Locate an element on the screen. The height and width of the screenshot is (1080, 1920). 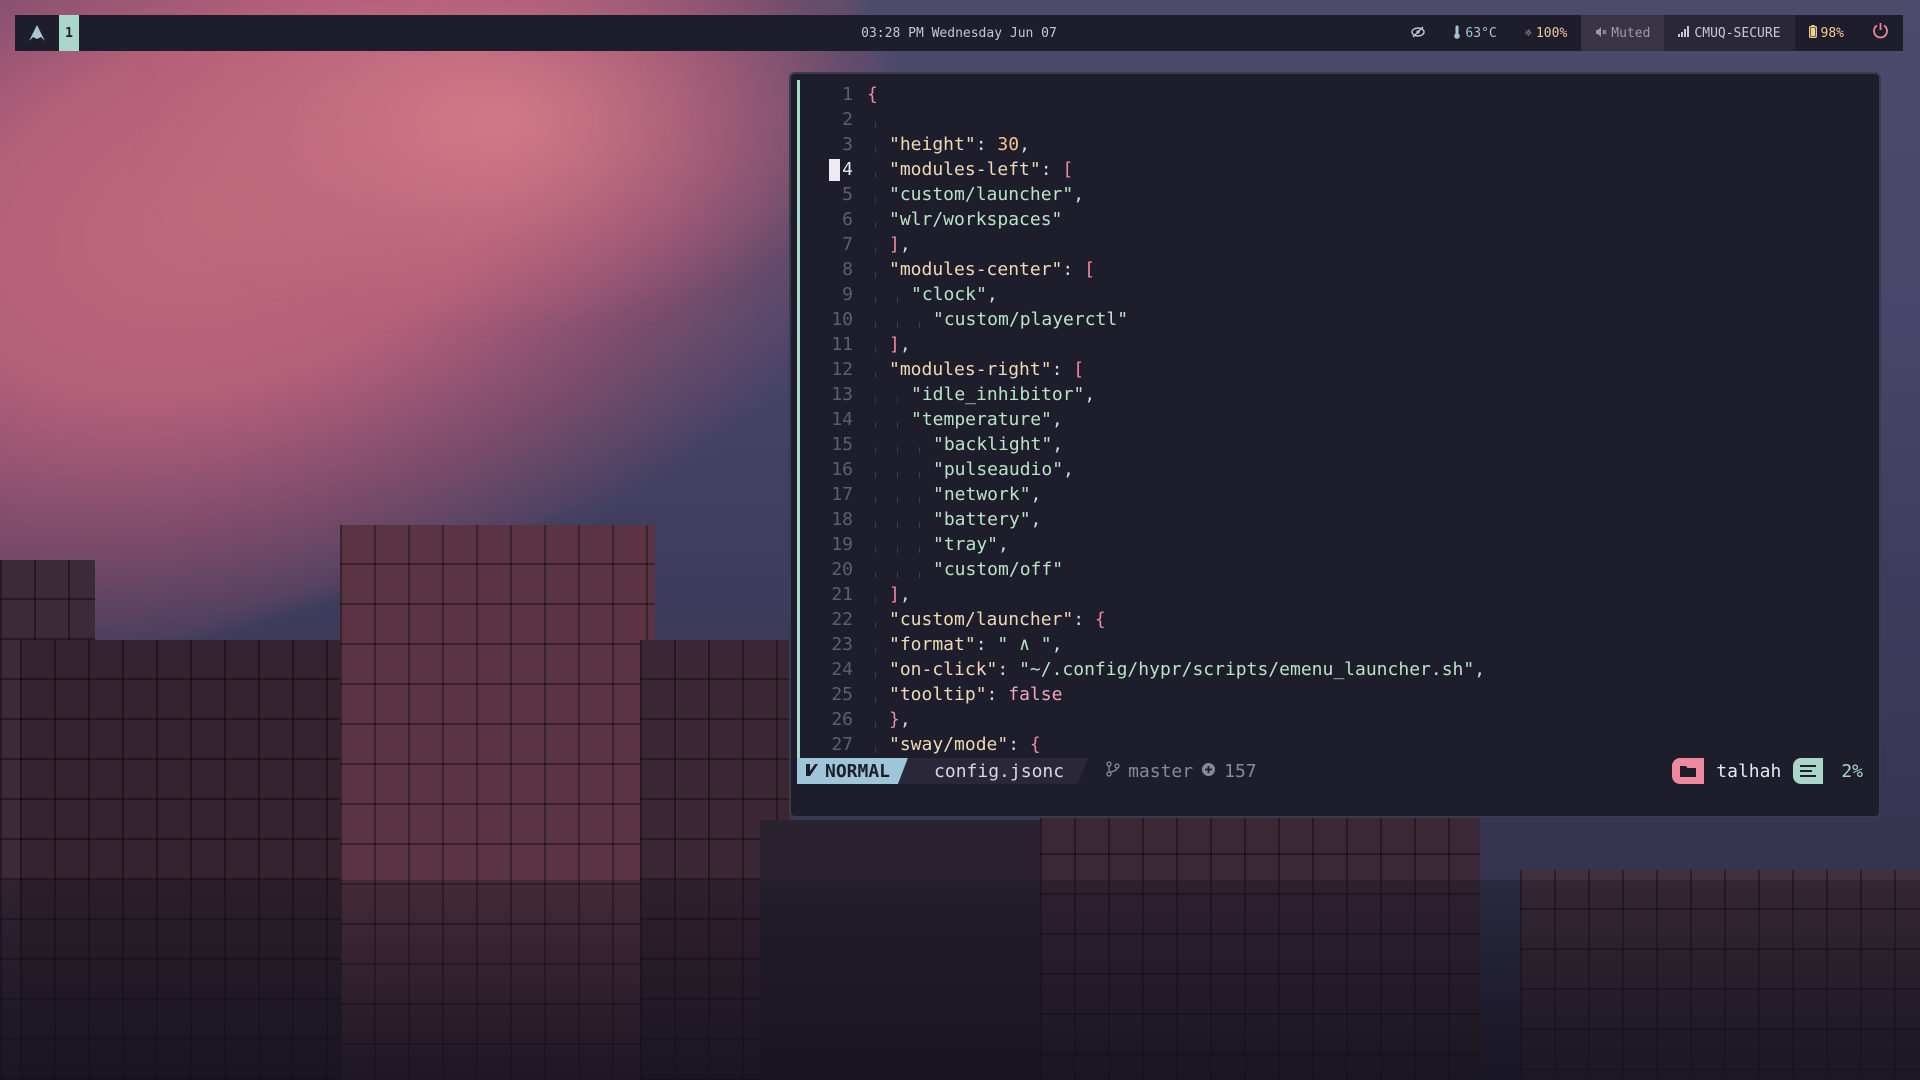
line-number: 8 is located at coordinates (847, 269).